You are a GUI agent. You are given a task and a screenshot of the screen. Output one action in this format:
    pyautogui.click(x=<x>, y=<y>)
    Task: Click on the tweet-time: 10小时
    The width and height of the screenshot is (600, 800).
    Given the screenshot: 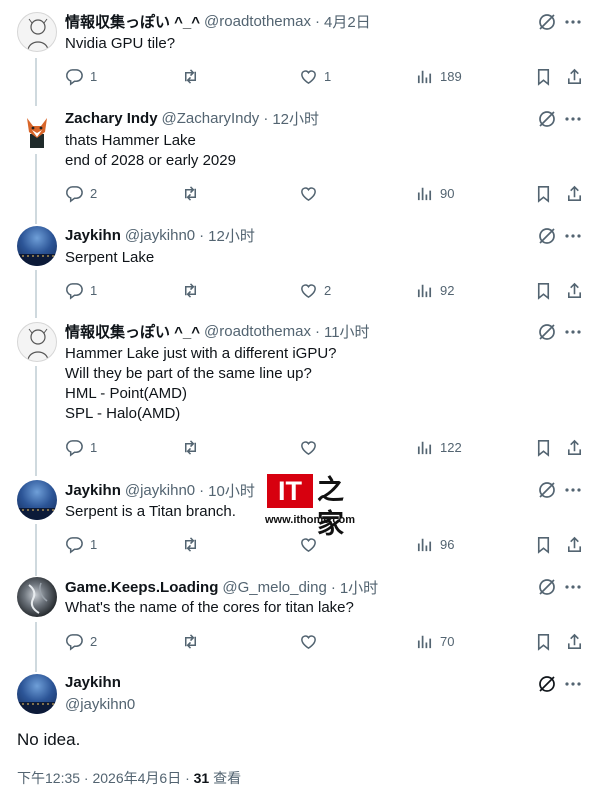 What is the action you would take?
    pyautogui.click(x=231, y=490)
    